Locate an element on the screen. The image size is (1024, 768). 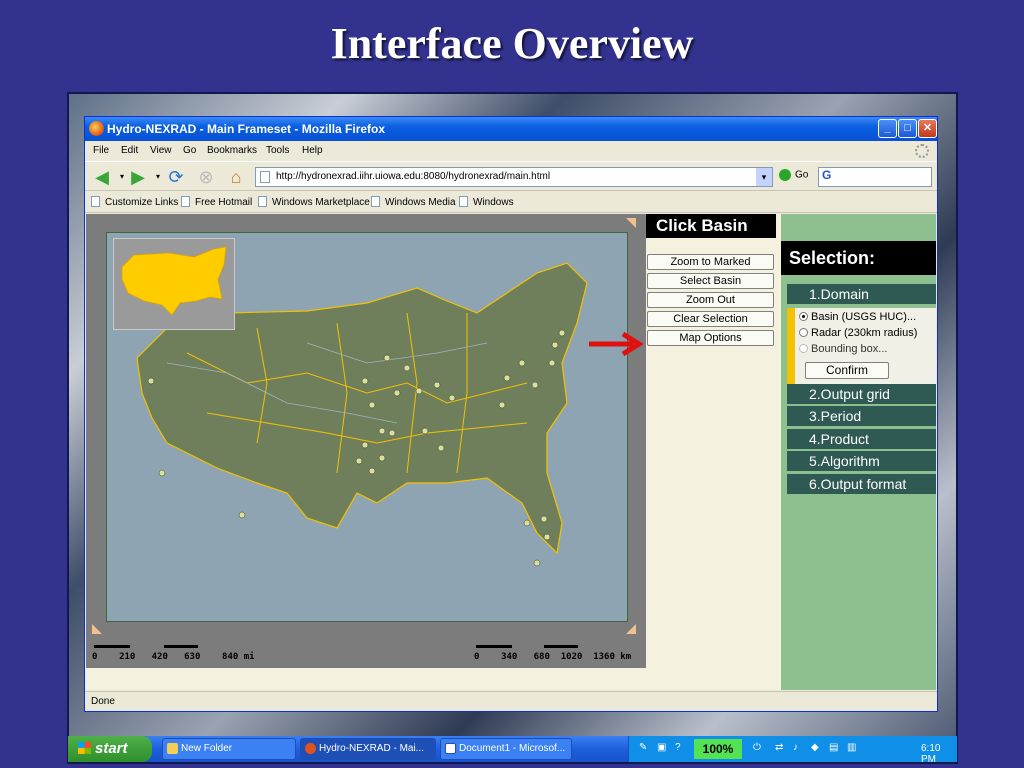
menu-file: File is located at coordinates (101, 150).